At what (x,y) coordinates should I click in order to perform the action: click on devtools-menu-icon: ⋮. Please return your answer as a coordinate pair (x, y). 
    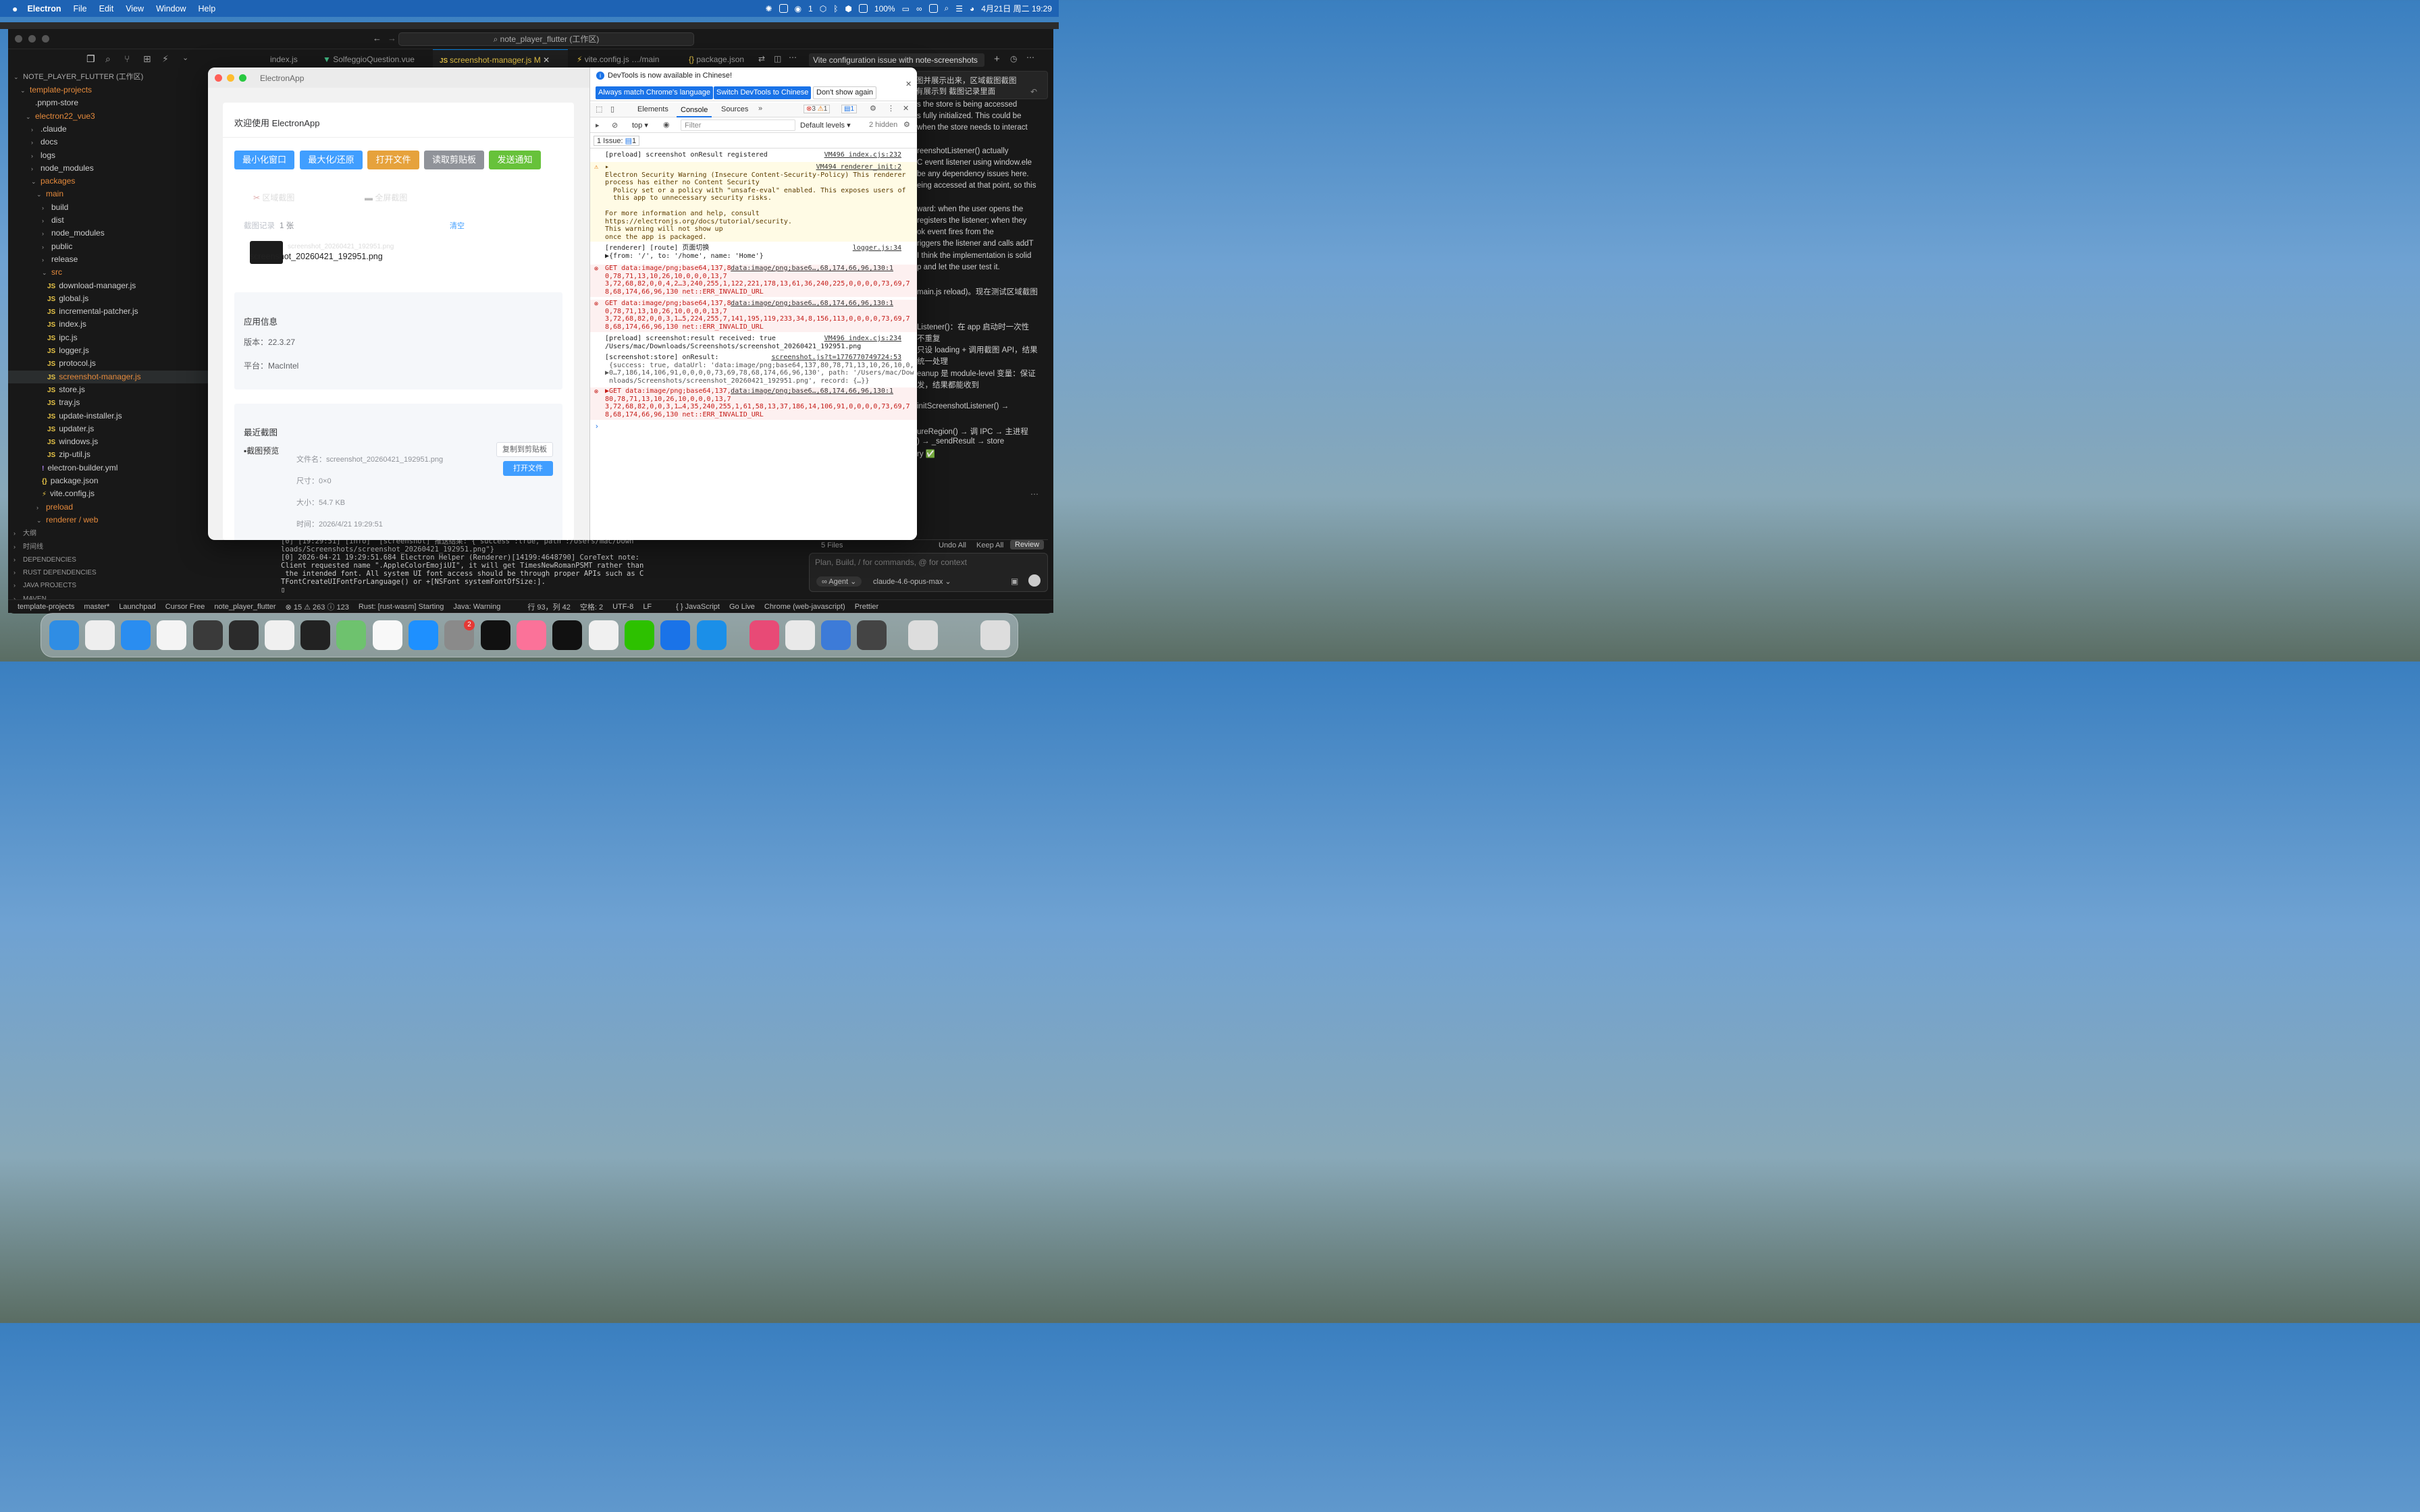
    Looking at the image, I should click on (891, 108).